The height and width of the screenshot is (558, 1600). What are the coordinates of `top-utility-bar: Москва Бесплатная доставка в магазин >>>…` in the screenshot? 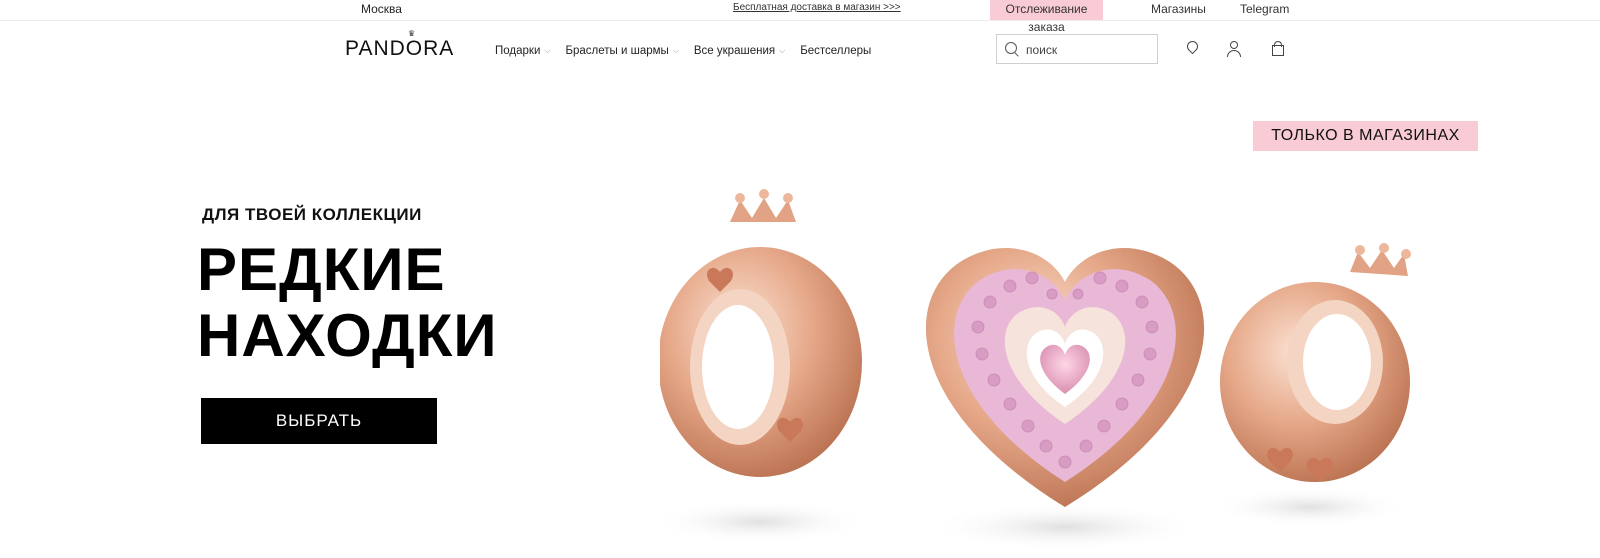 It's located at (800, 17).